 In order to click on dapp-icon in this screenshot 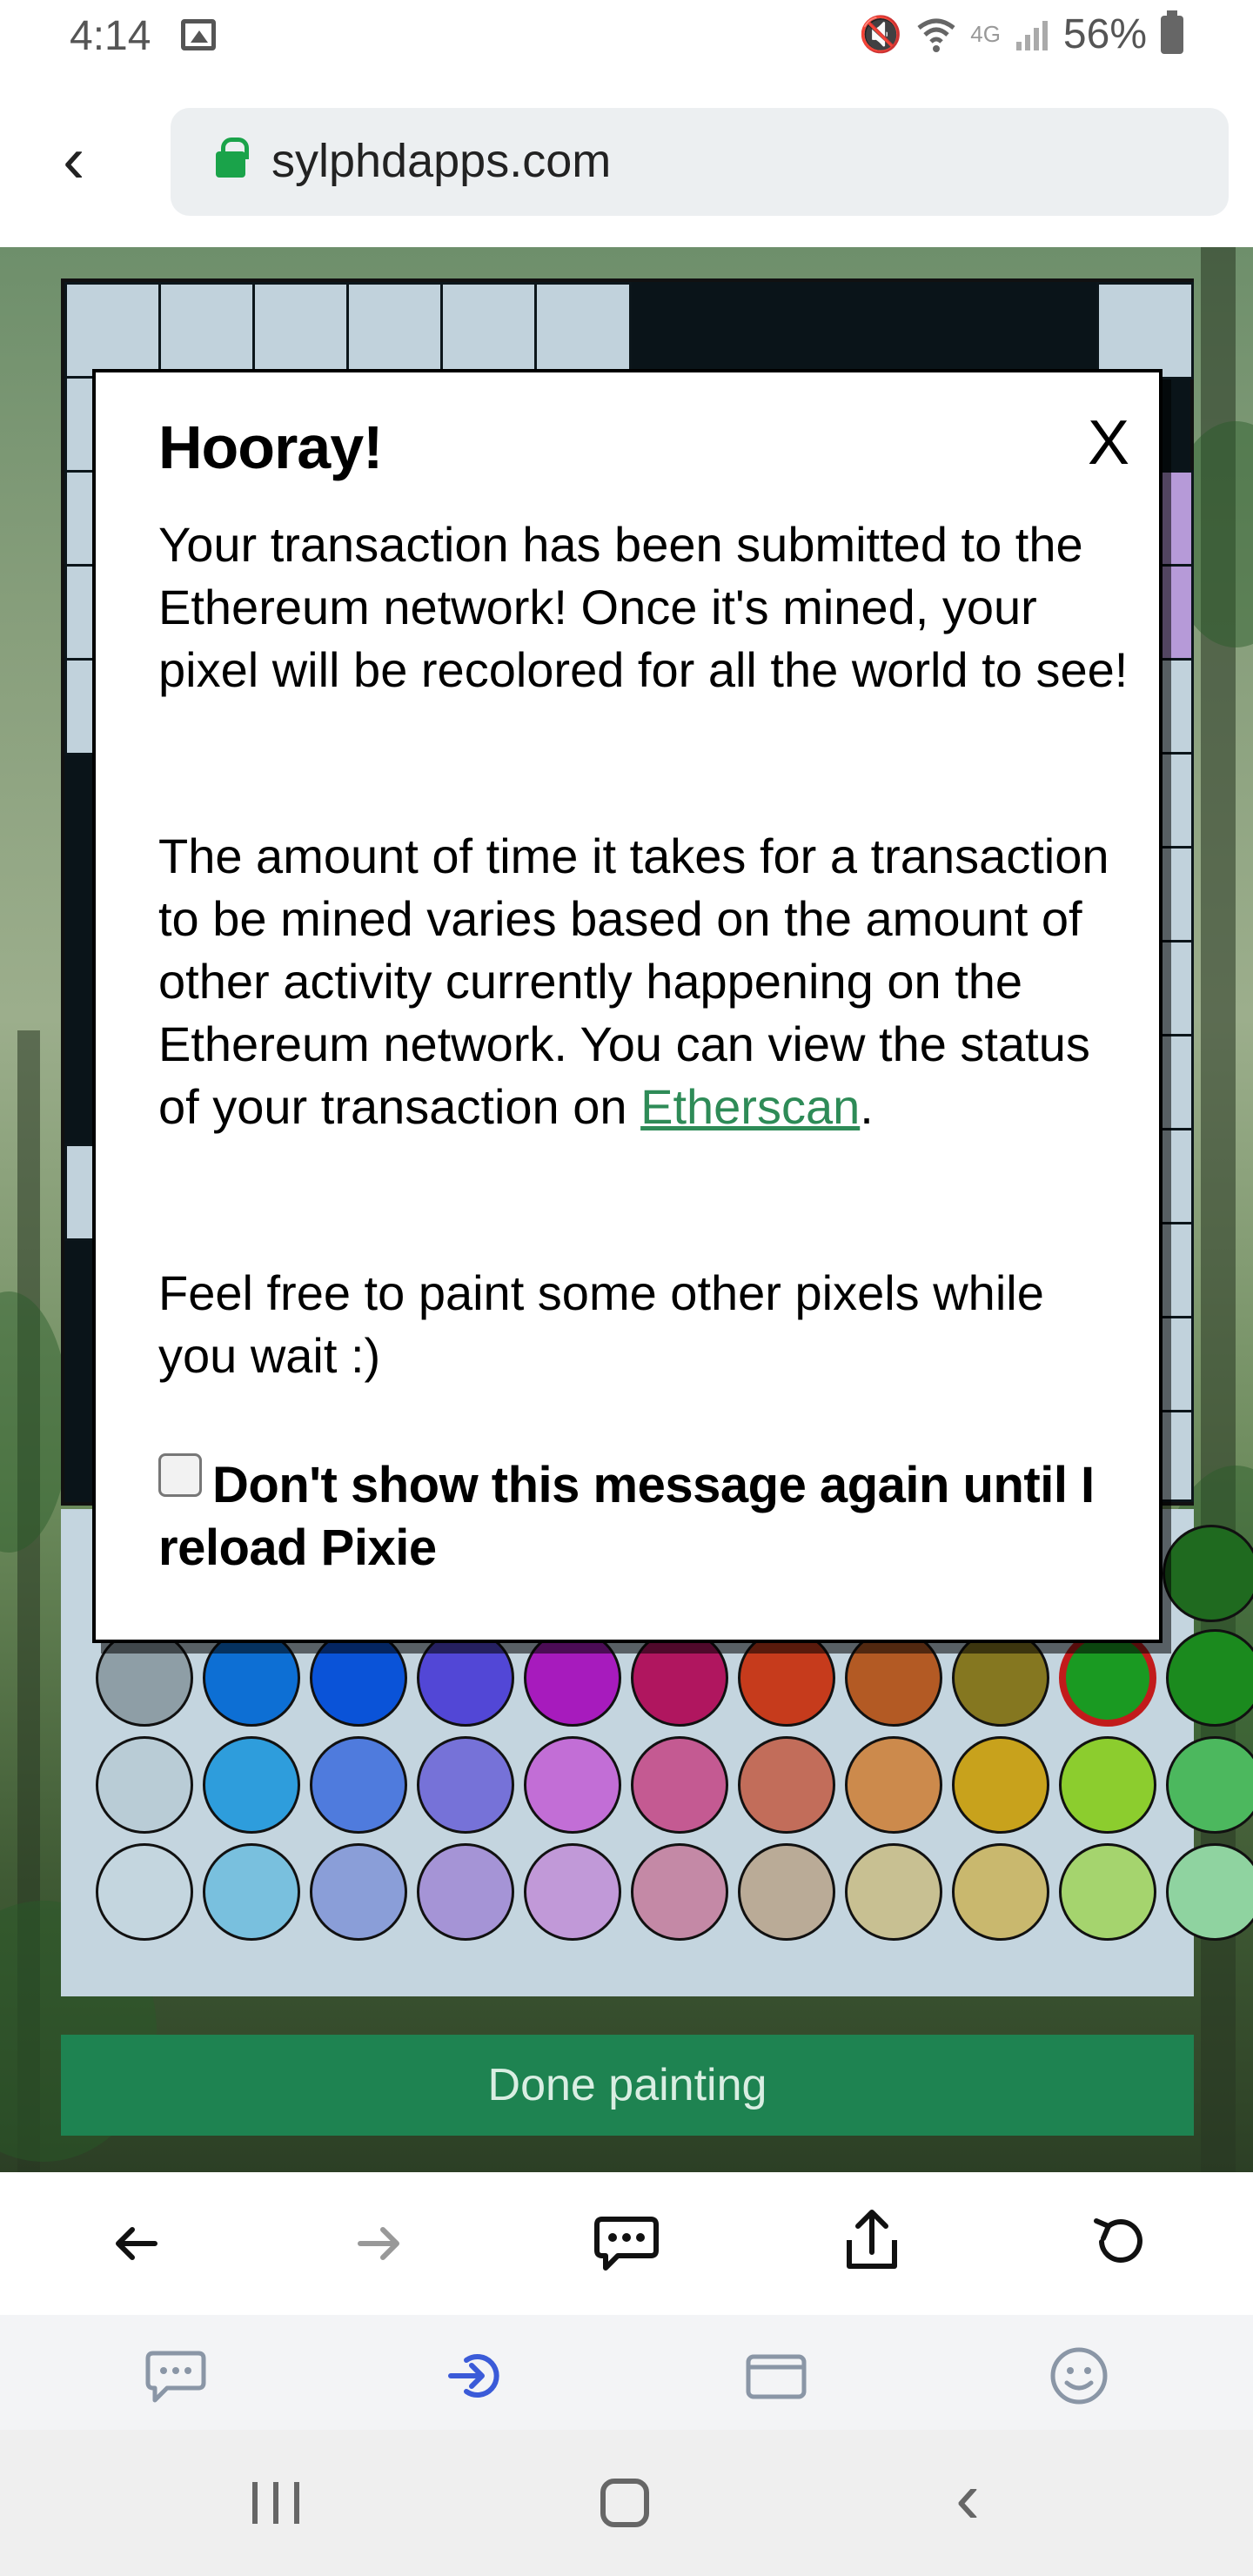, I will do `click(477, 2376)`.